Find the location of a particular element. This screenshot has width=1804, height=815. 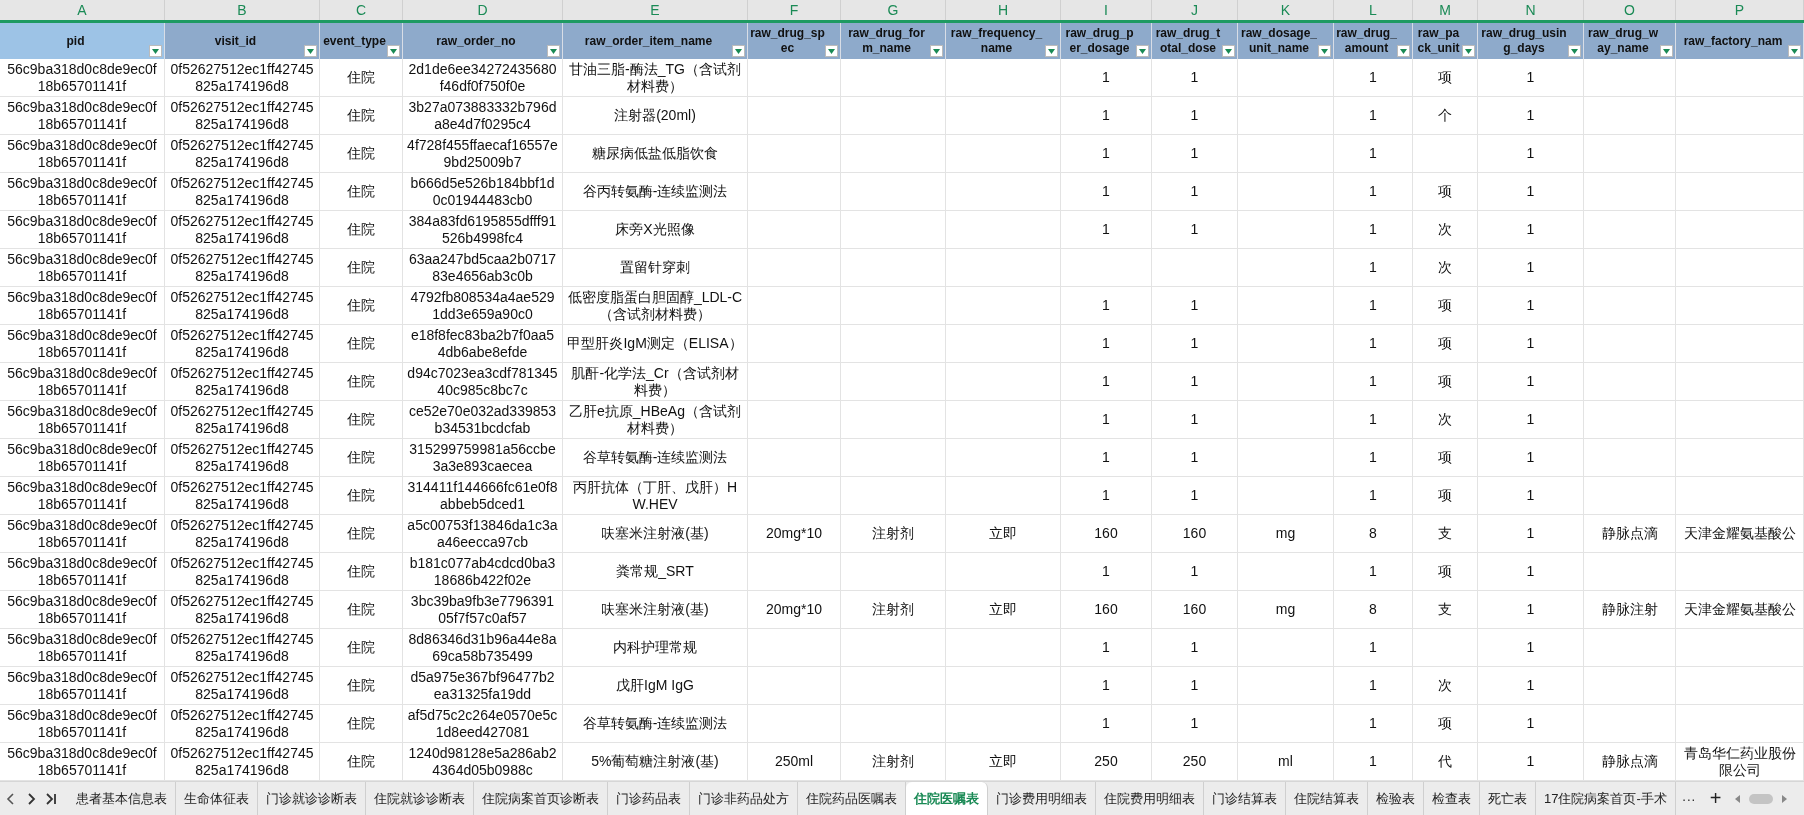

sheet-tab: 门诊费用明细表 is located at coordinates (1042, 798).